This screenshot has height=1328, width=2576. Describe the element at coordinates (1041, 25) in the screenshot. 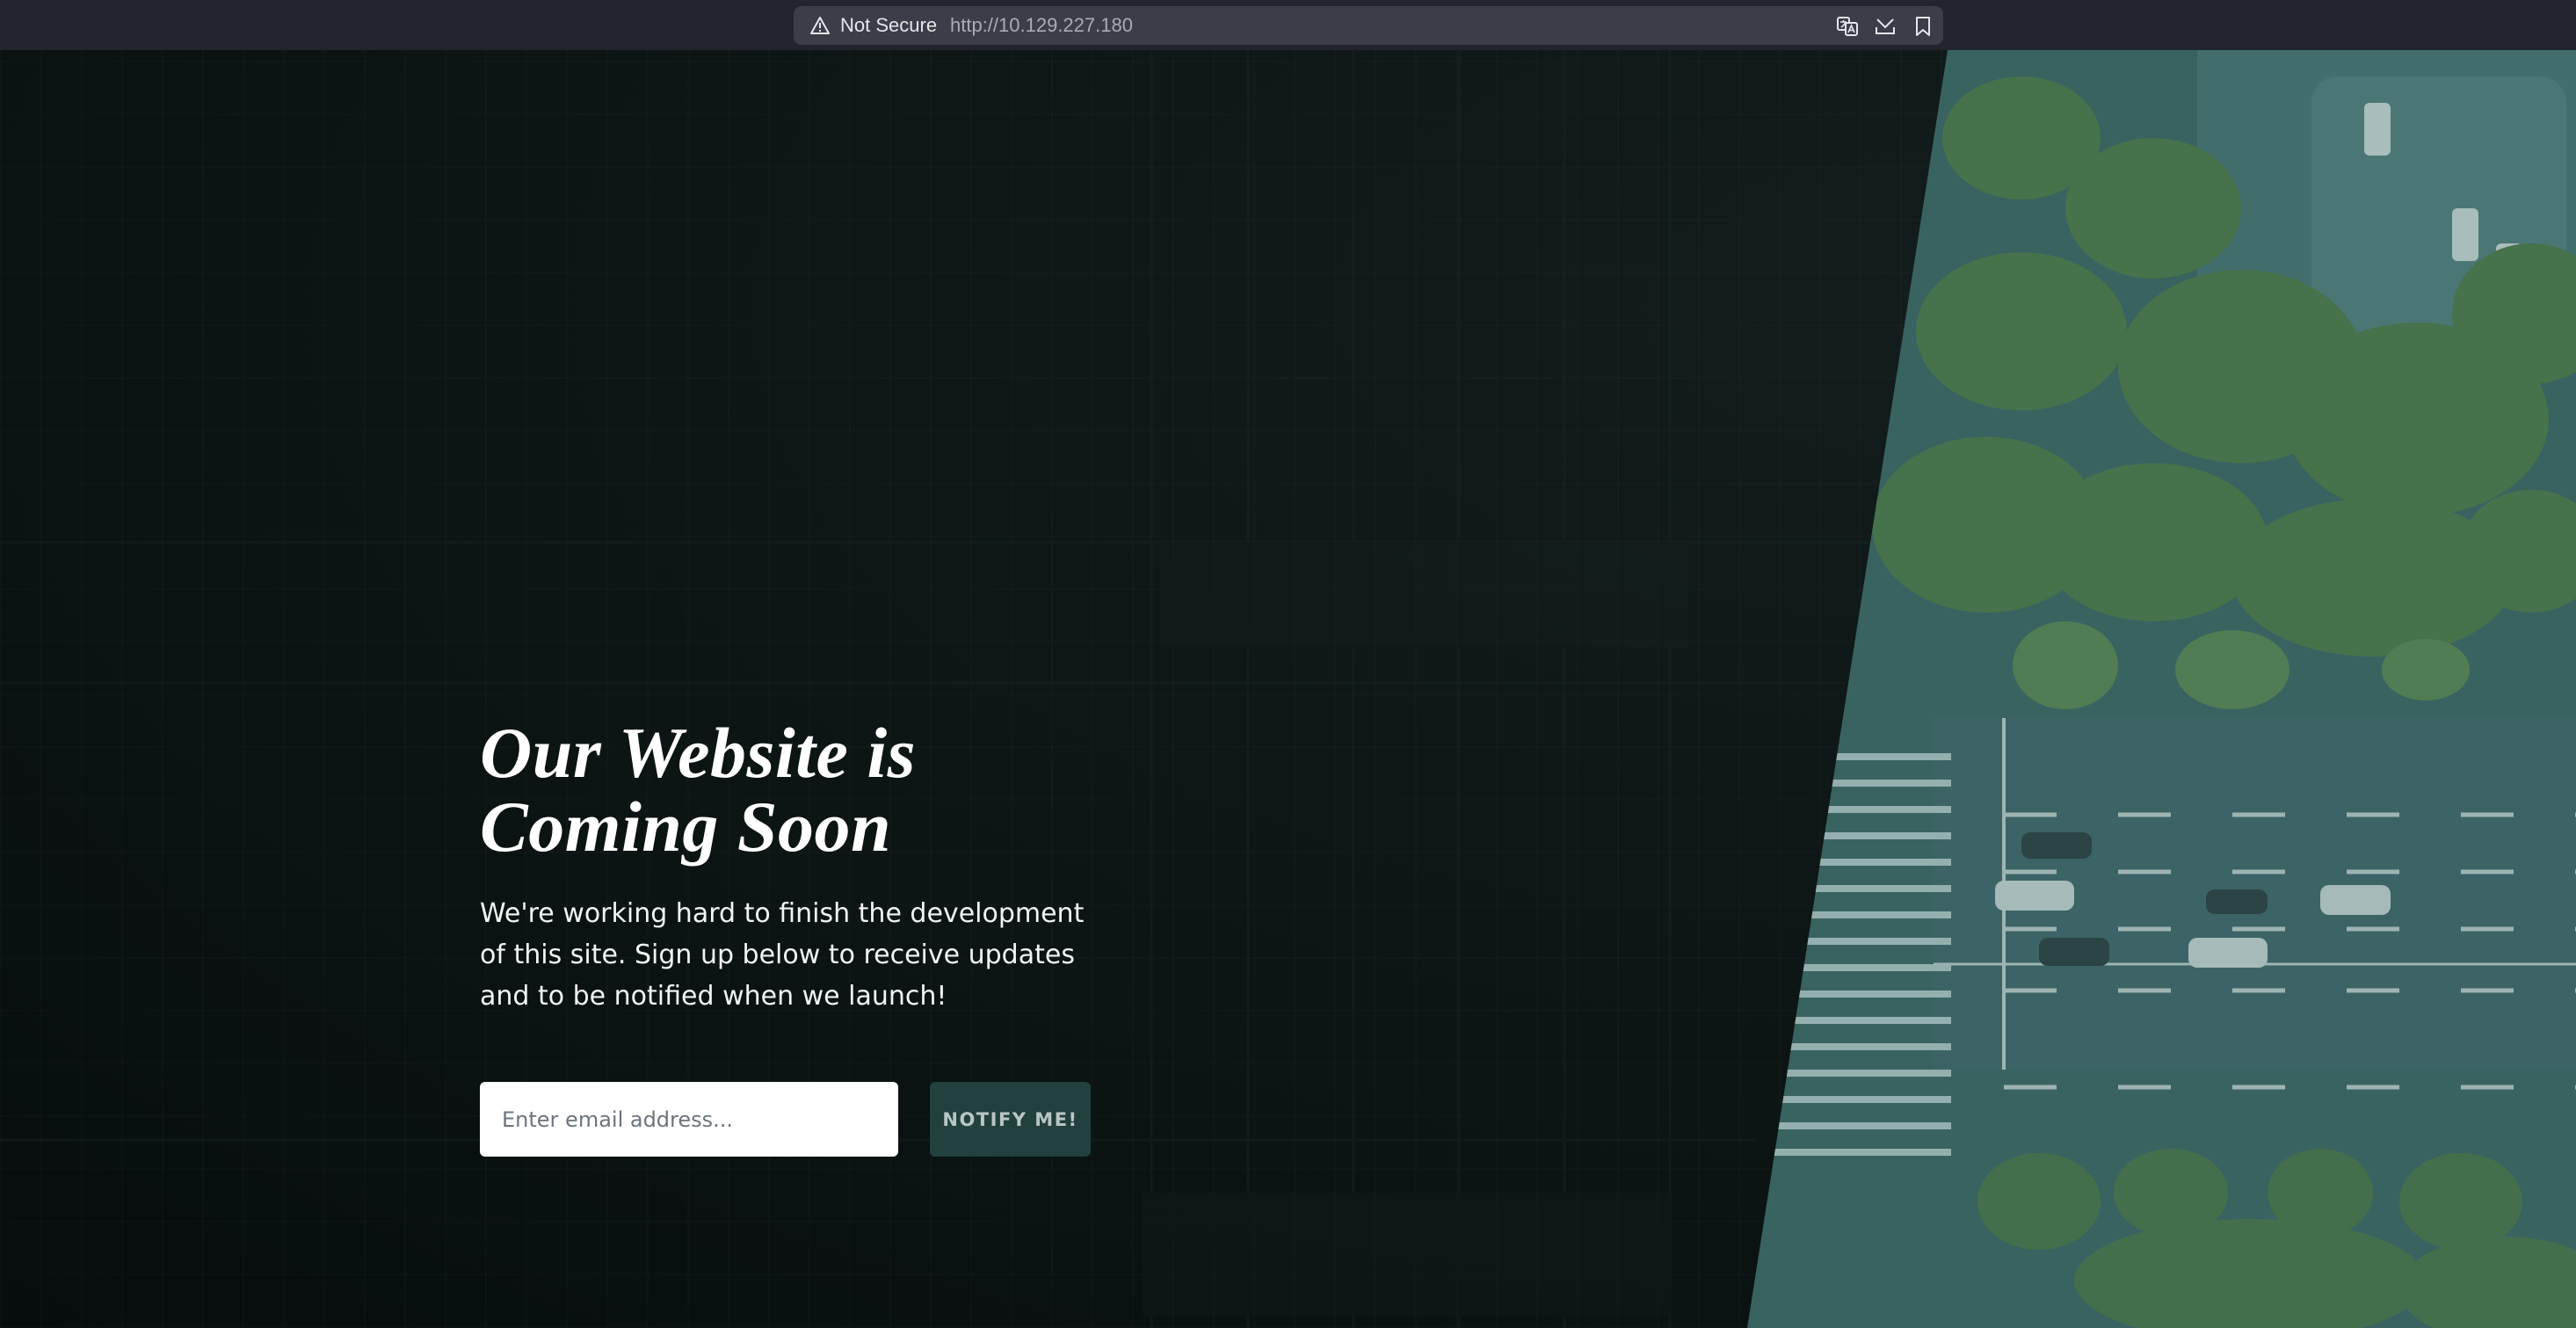

I see `url-text: http://10.129.227.180` at that location.